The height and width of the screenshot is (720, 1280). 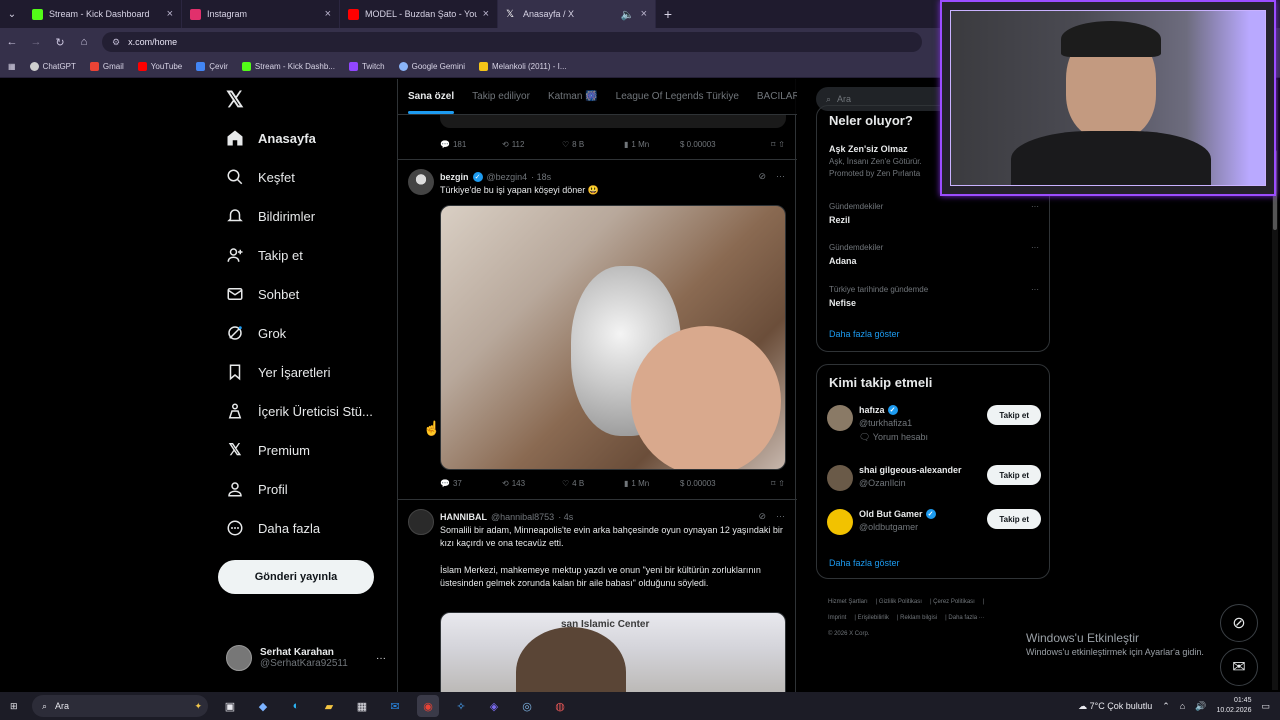 I want to click on outlook-icon: ✉, so click(x=395, y=706).